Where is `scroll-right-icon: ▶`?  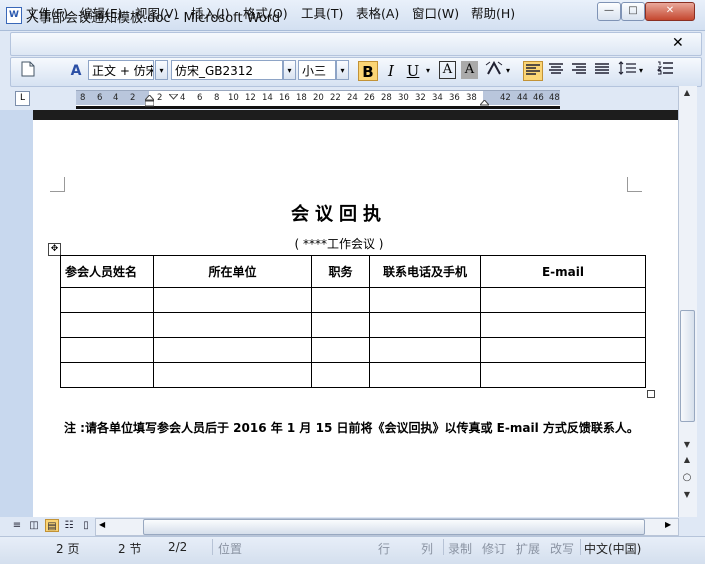
scroll-right-icon: ▶ is located at coordinates (668, 524).